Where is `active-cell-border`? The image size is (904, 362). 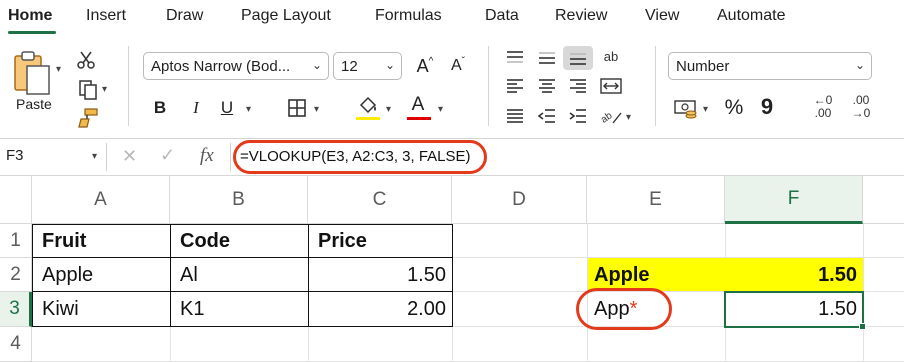
active-cell-border is located at coordinates (794, 309).